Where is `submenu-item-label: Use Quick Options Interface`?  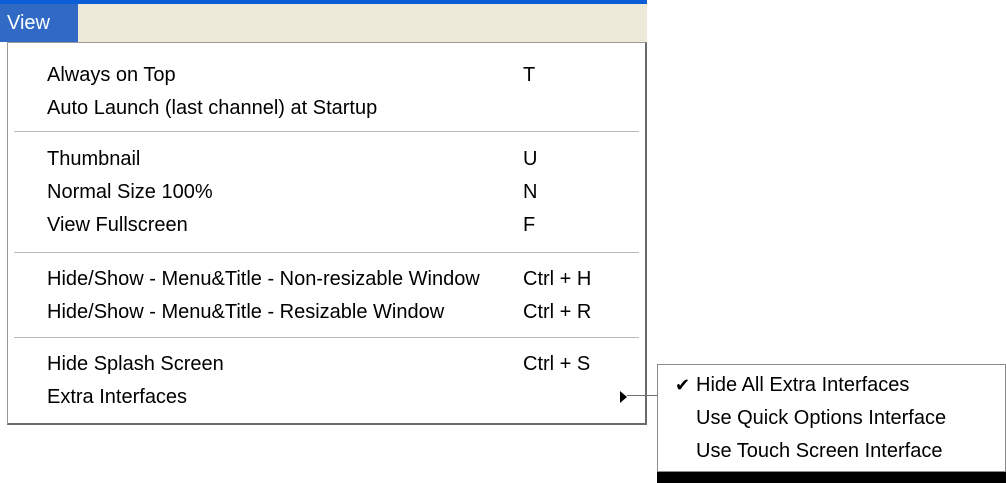 submenu-item-label: Use Quick Options Interface is located at coordinates (821, 417).